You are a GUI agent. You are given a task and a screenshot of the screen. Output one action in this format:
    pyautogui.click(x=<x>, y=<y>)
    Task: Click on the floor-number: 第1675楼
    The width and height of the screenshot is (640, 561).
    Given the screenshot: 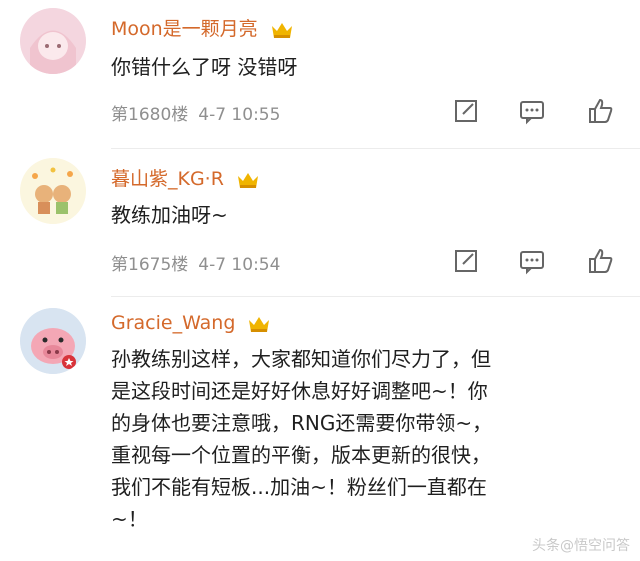 What is the action you would take?
    pyautogui.click(x=150, y=265)
    